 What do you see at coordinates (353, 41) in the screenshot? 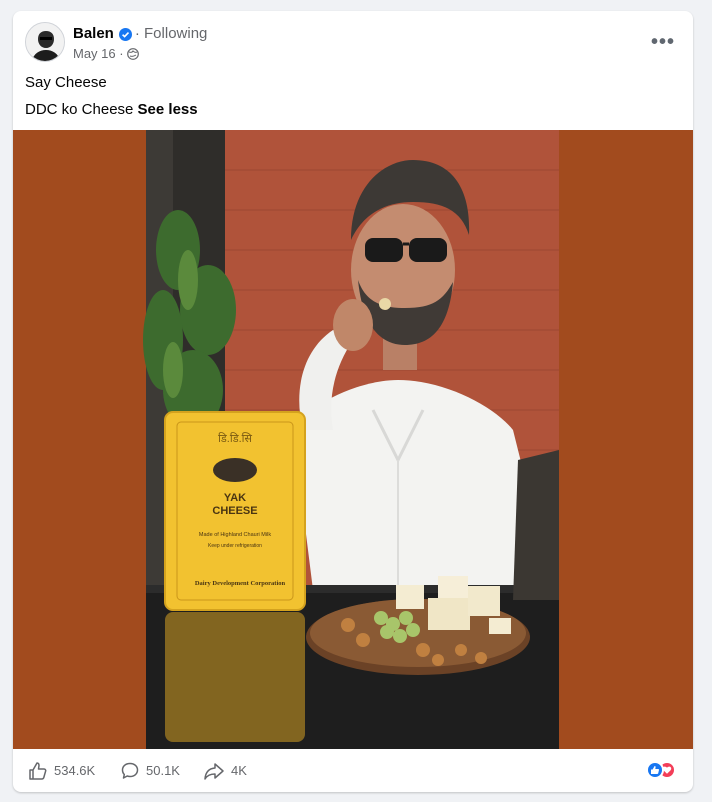
I see `post-header: Balen · Following May 16 · •••` at bounding box center [353, 41].